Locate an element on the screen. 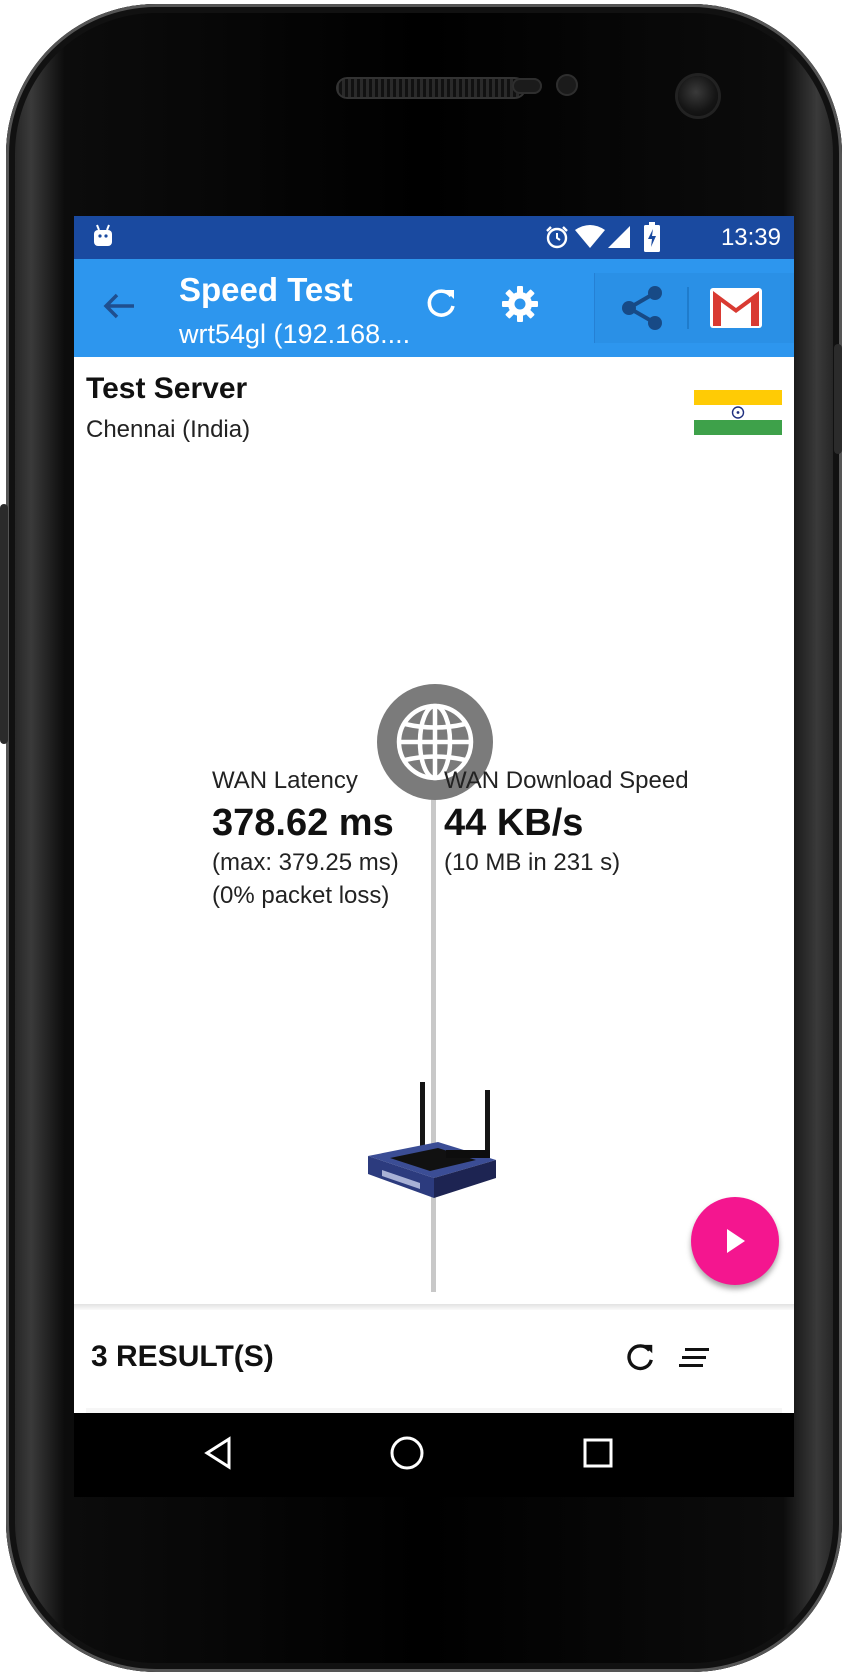 The image size is (856, 1676). action-divider is located at coordinates (688, 308).